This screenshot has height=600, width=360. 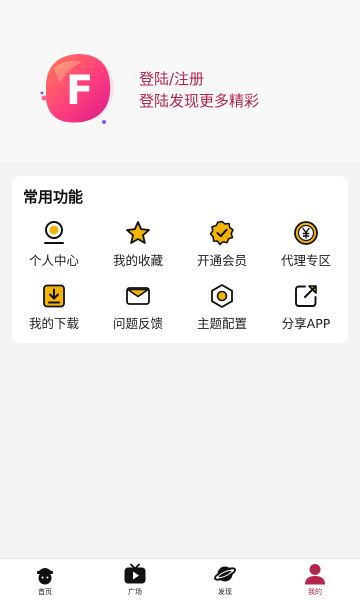 I want to click on function-personal-center: 个人中心, so click(x=54, y=244).